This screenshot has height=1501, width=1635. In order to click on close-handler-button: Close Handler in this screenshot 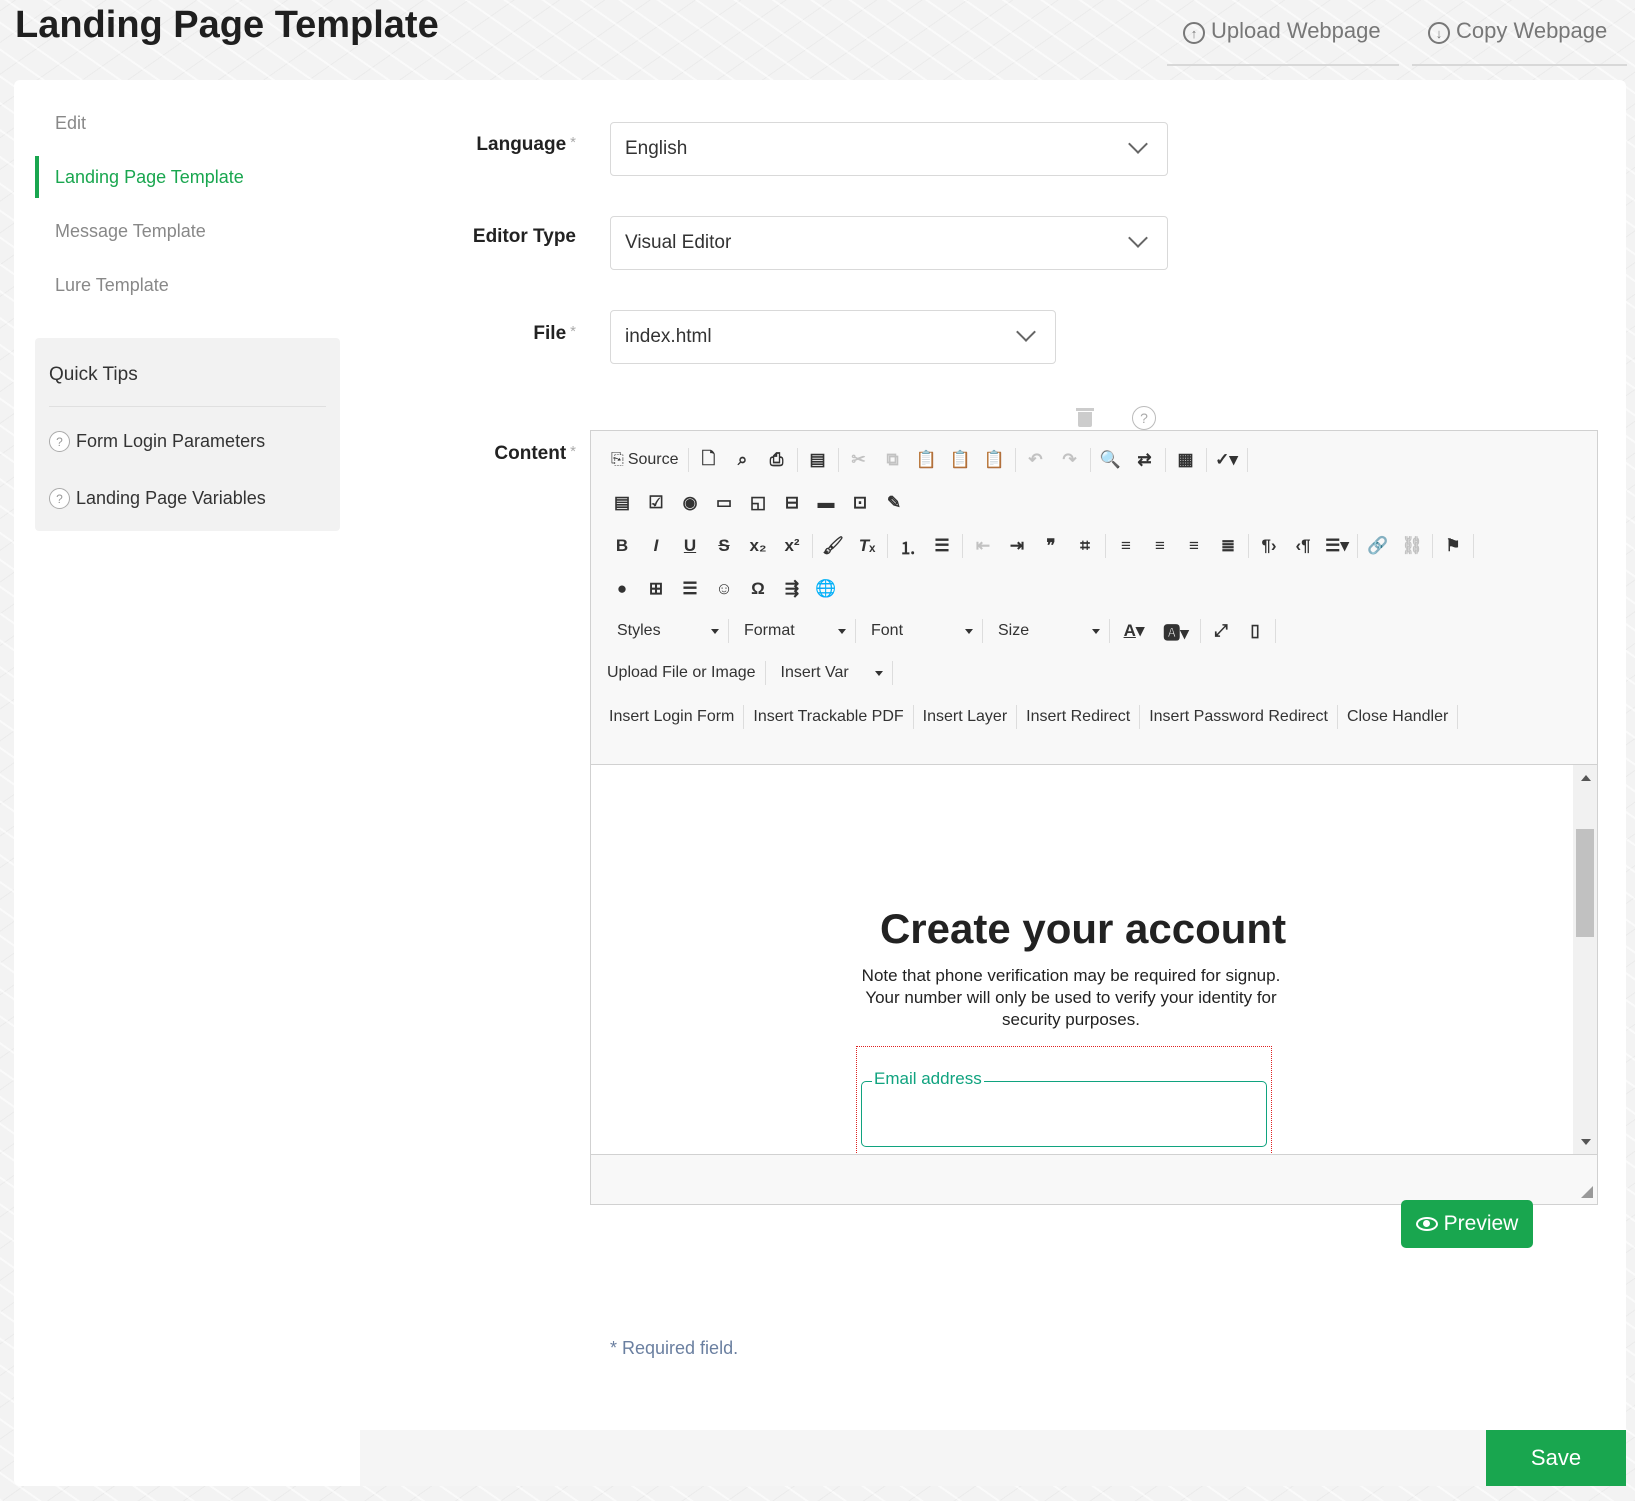, I will do `click(1397, 717)`.